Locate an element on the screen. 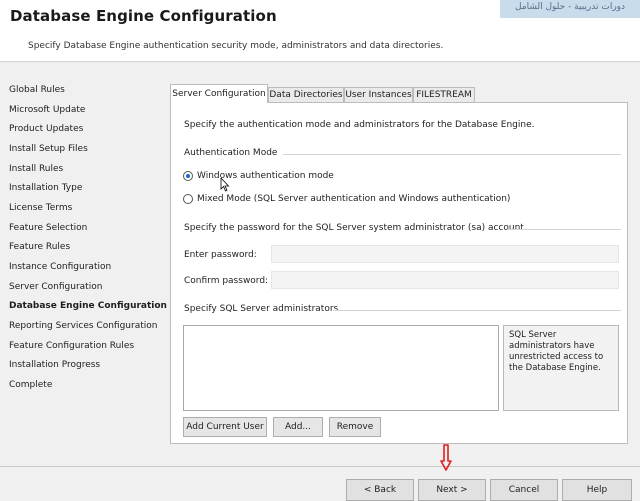 This screenshot has width=640, height=501. enter-password-label: Enter password: is located at coordinates (220, 255).